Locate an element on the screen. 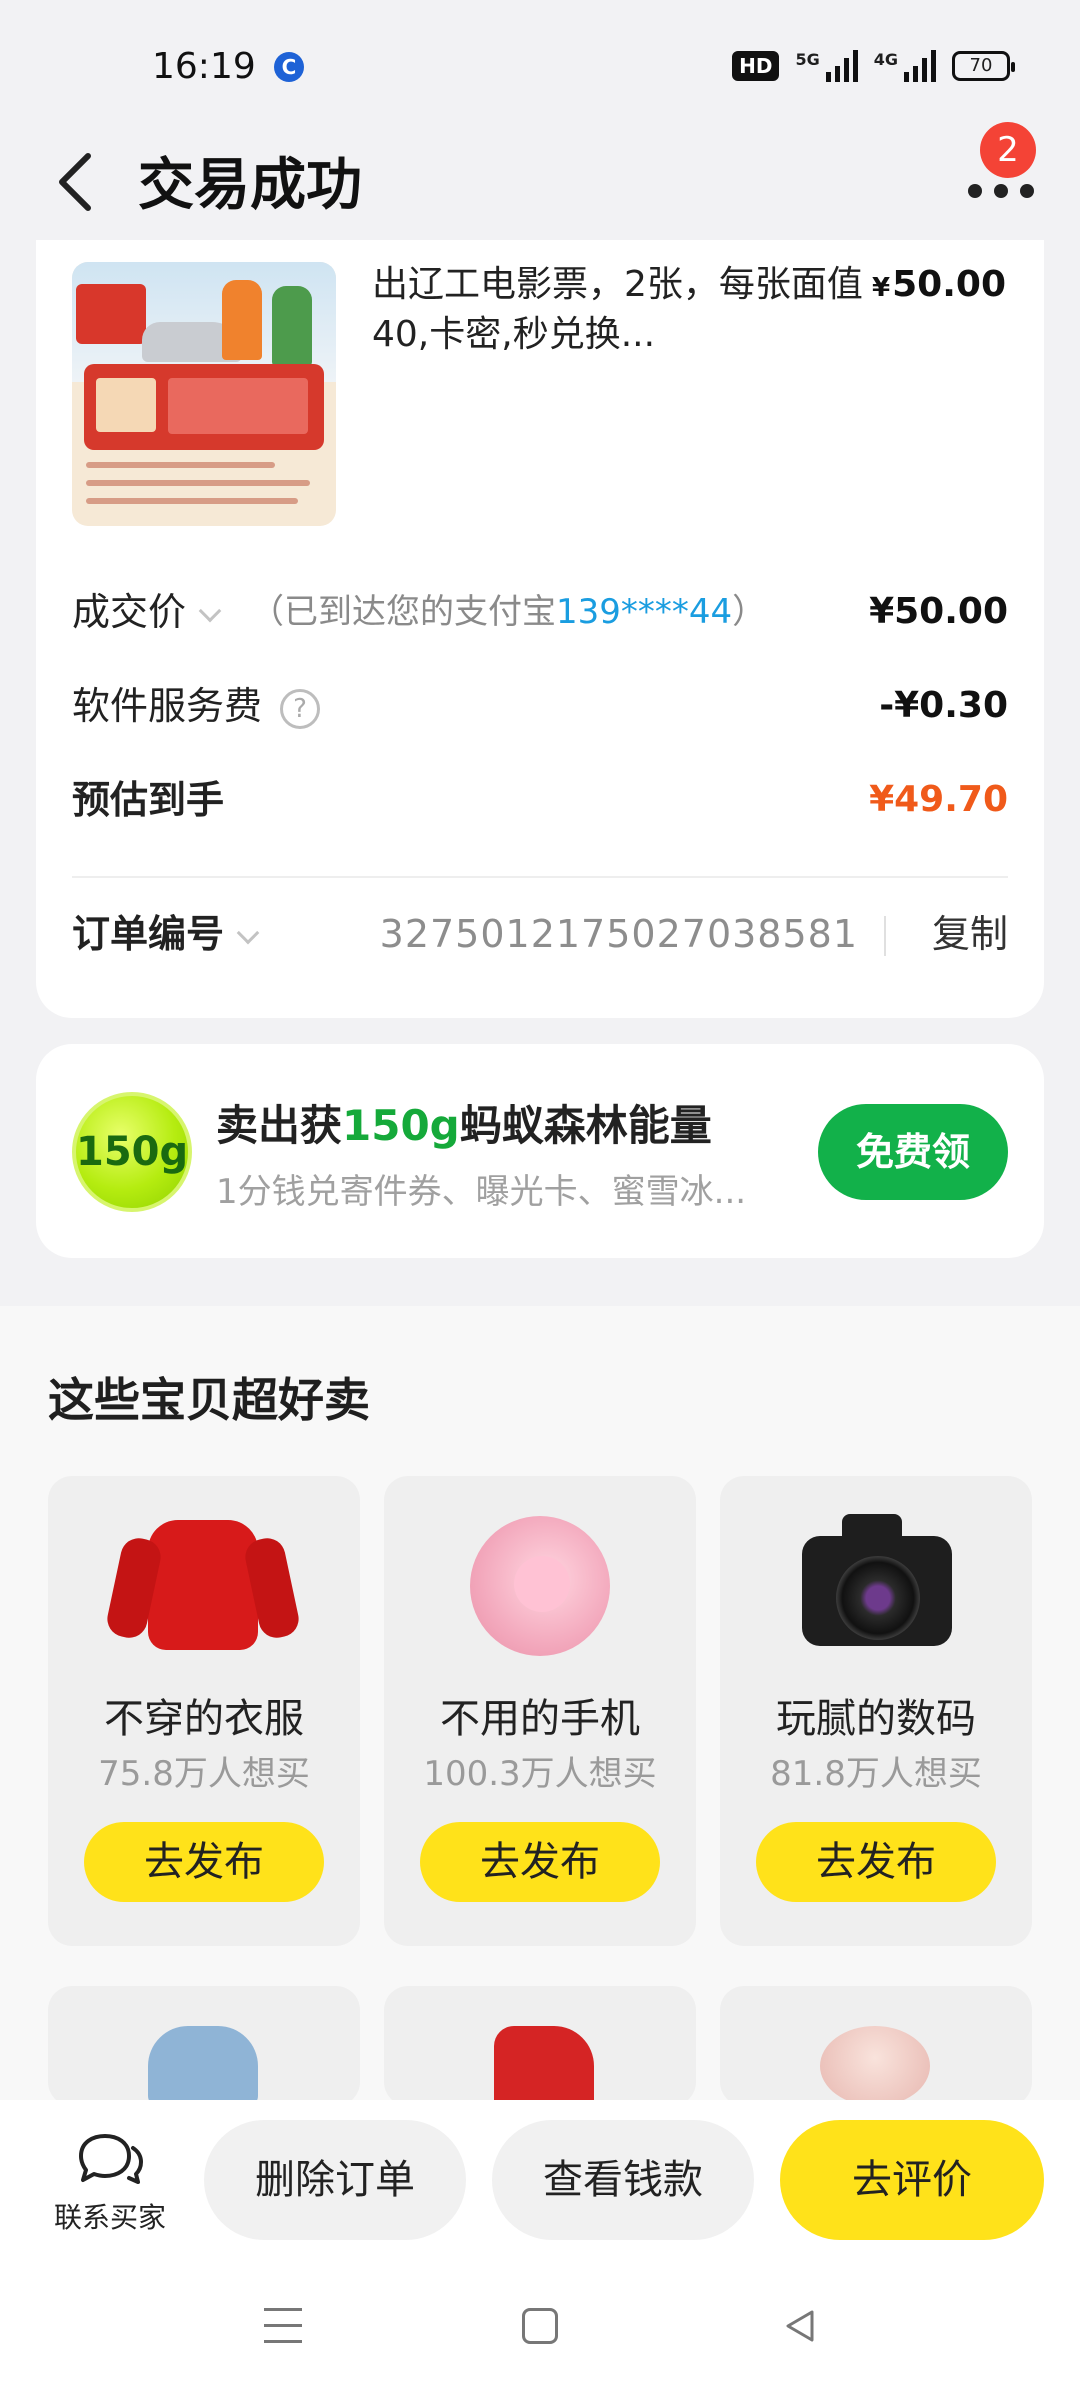  estimate-label: 预估到手 is located at coordinates (148, 800).